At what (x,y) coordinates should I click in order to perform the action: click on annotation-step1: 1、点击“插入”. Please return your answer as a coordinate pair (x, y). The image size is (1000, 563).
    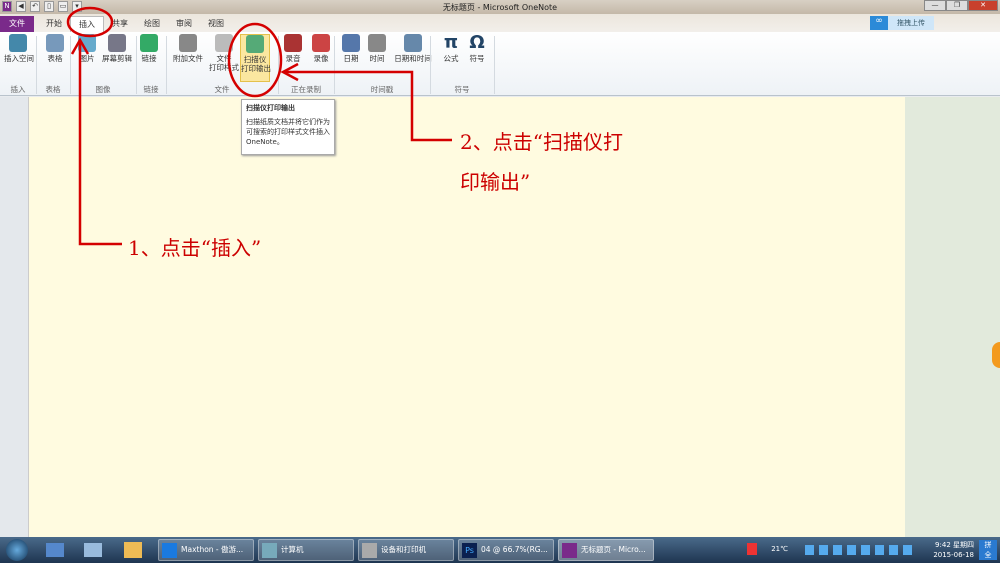
    Looking at the image, I should click on (195, 248).